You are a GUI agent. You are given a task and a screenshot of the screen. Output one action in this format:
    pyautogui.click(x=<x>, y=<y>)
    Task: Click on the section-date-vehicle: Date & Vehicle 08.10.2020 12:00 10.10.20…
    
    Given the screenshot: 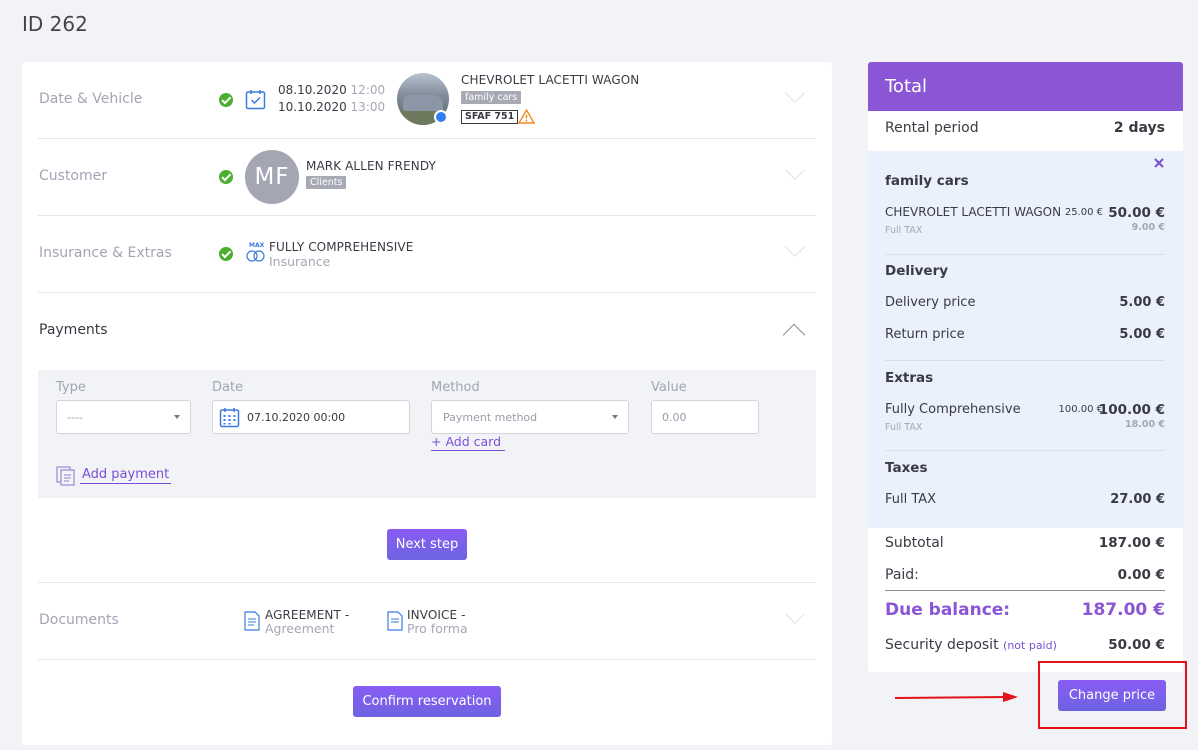 What is the action you would take?
    pyautogui.click(x=427, y=100)
    